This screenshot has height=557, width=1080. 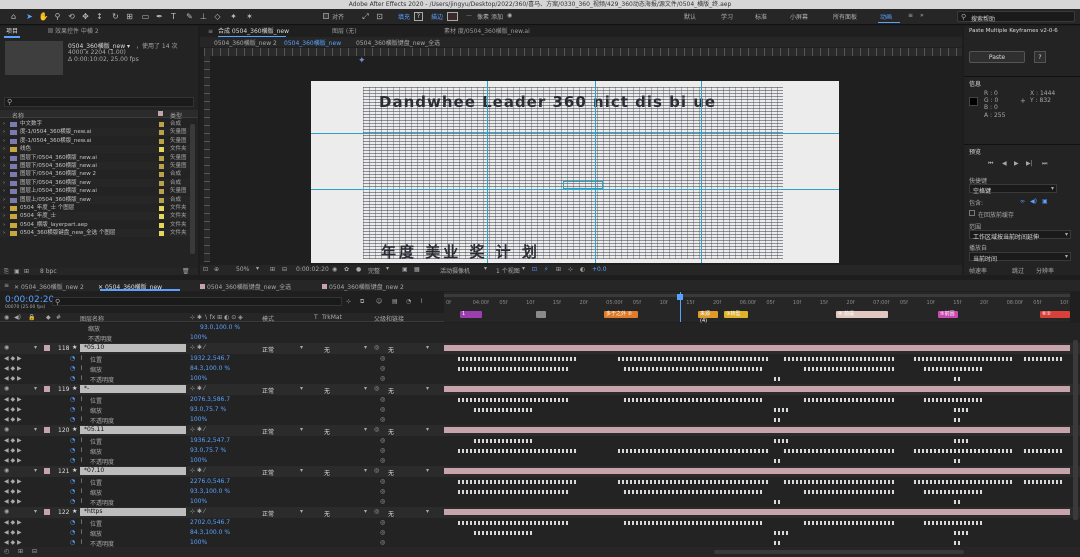 What do you see at coordinates (99, 16) in the screenshot?
I see `dolly-tool-icon: ↕` at bounding box center [99, 16].